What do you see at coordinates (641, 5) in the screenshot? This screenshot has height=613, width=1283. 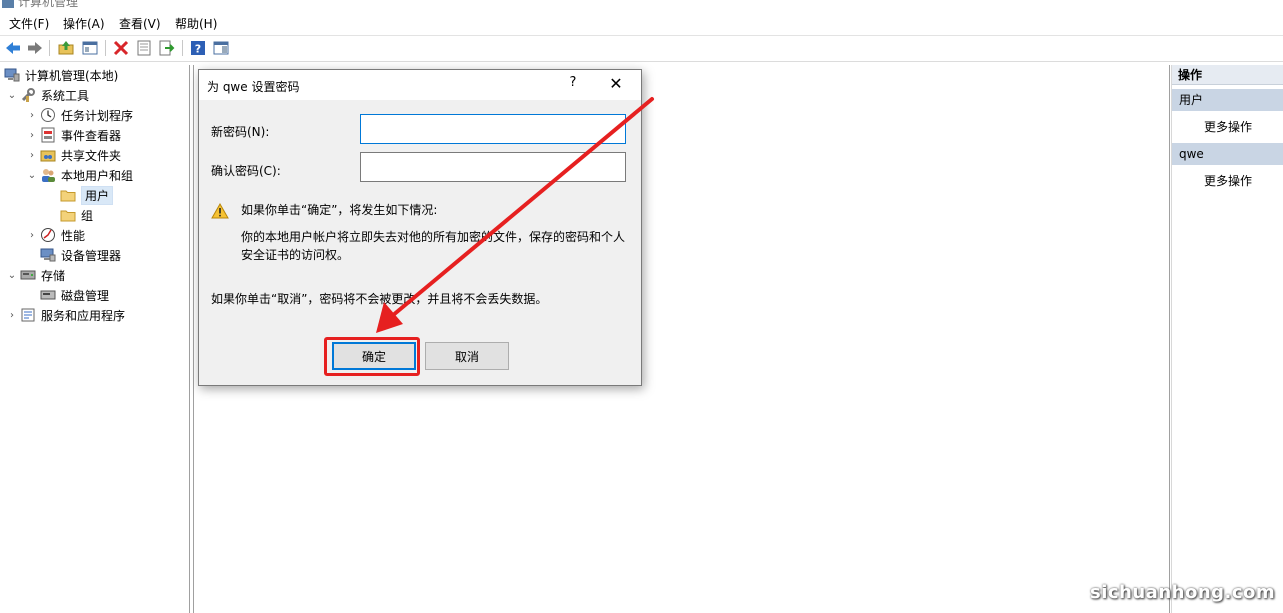 I see `window-titlebar: 计算机管理` at bounding box center [641, 5].